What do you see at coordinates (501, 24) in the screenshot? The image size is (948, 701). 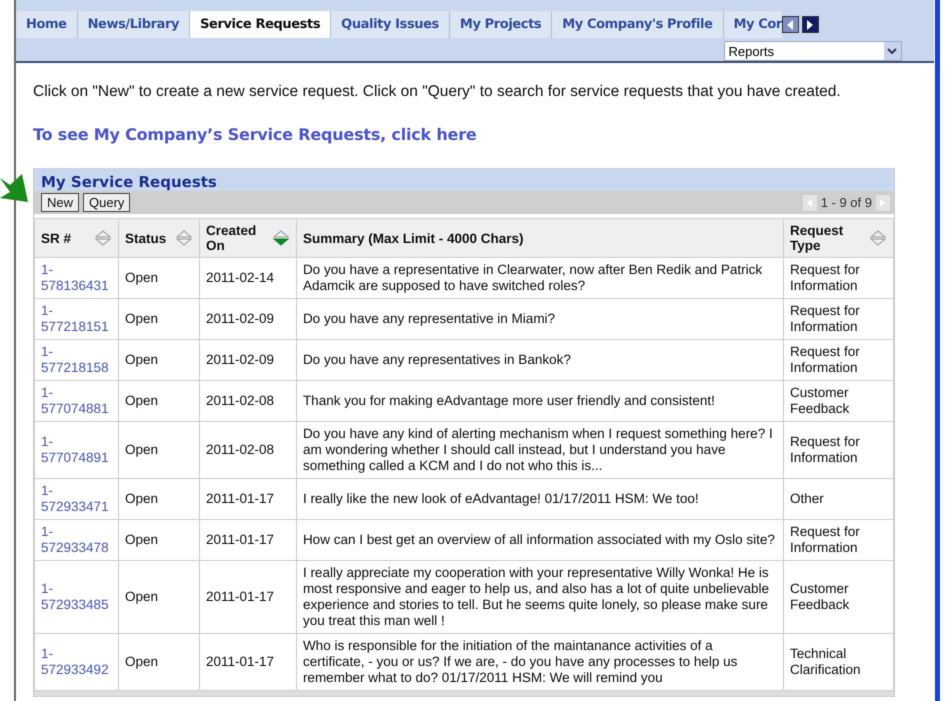 I see `tab: My Projects` at bounding box center [501, 24].